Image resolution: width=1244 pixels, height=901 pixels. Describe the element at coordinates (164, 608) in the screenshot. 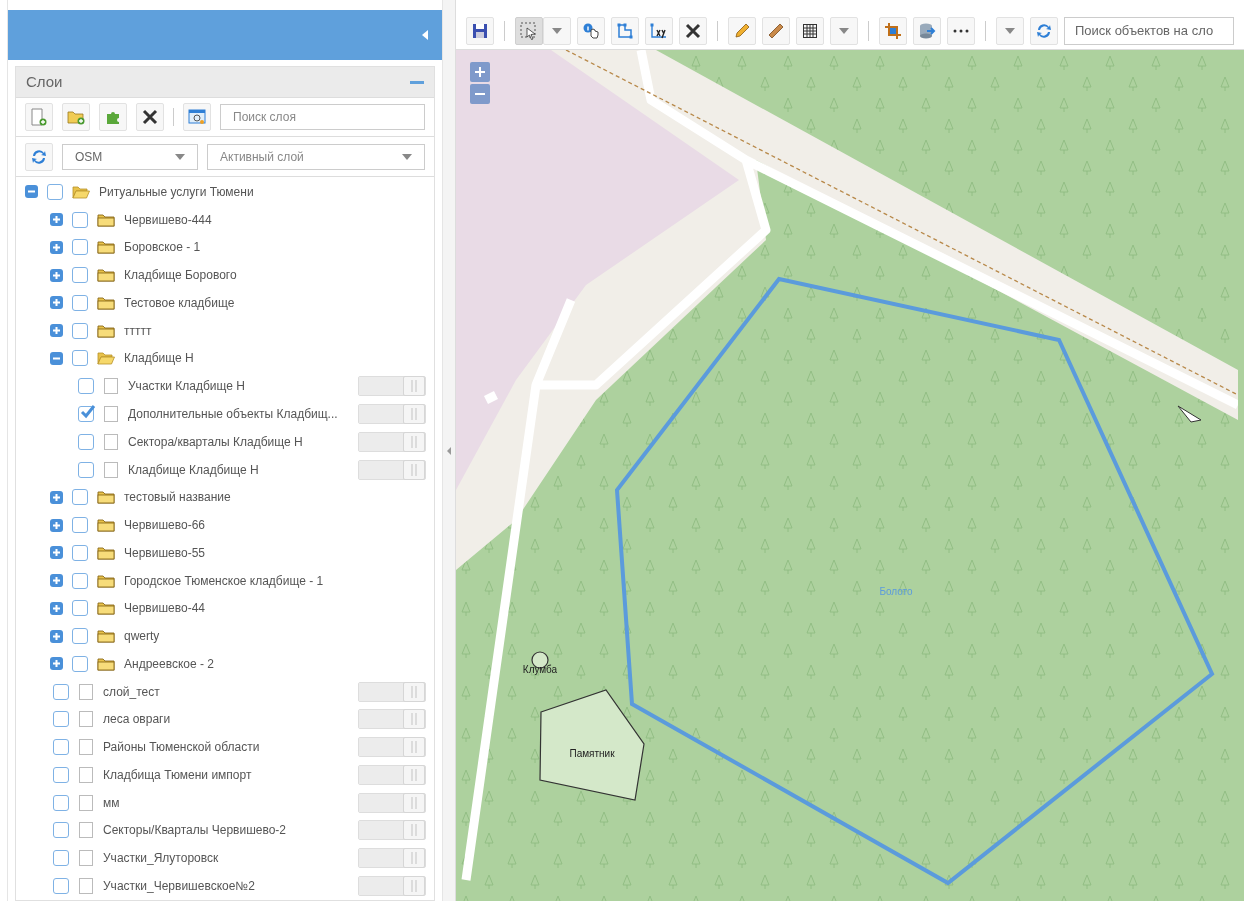

I see `folder-label: Червишево-44` at that location.